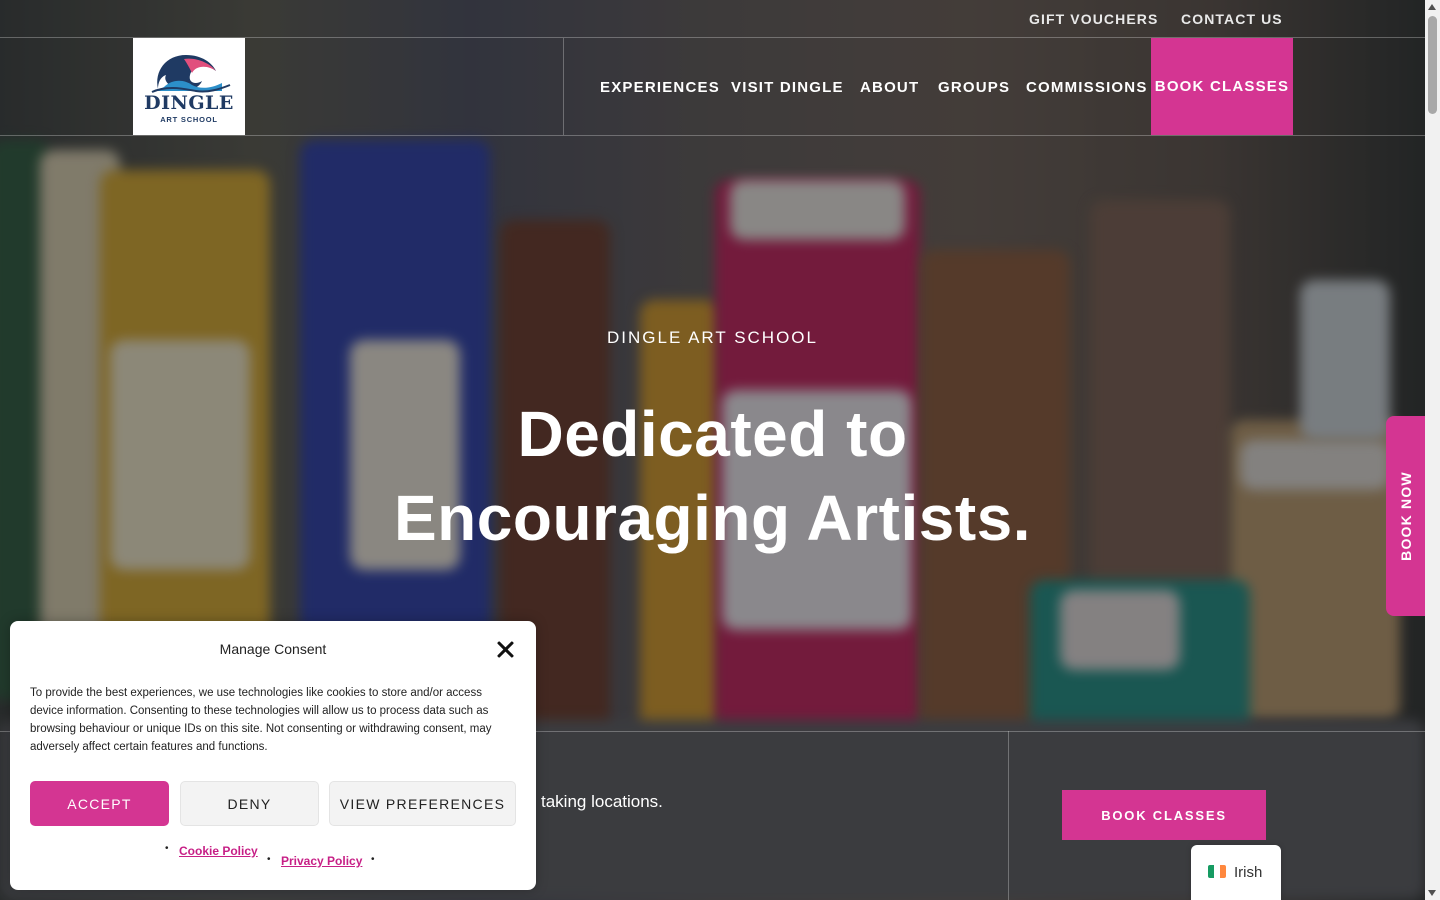 This screenshot has height=900, width=1440. I want to click on band-divider-vertical, so click(1008, 815).